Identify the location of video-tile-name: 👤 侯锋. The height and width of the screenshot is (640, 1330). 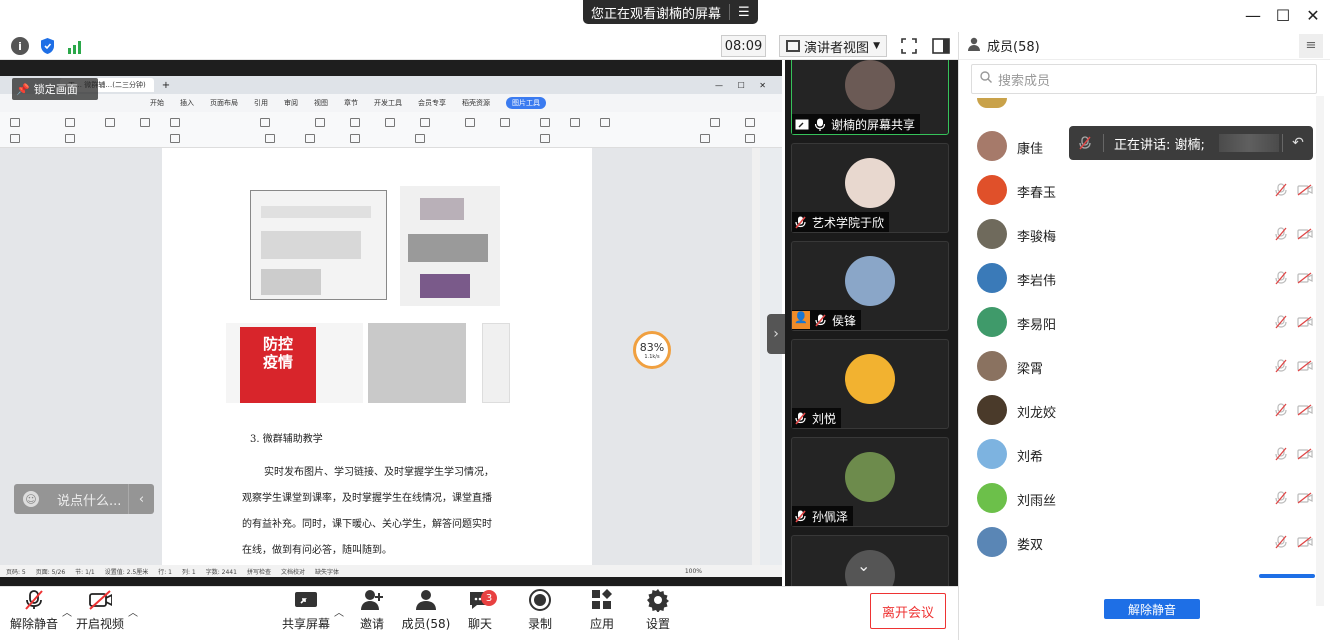
(827, 320).